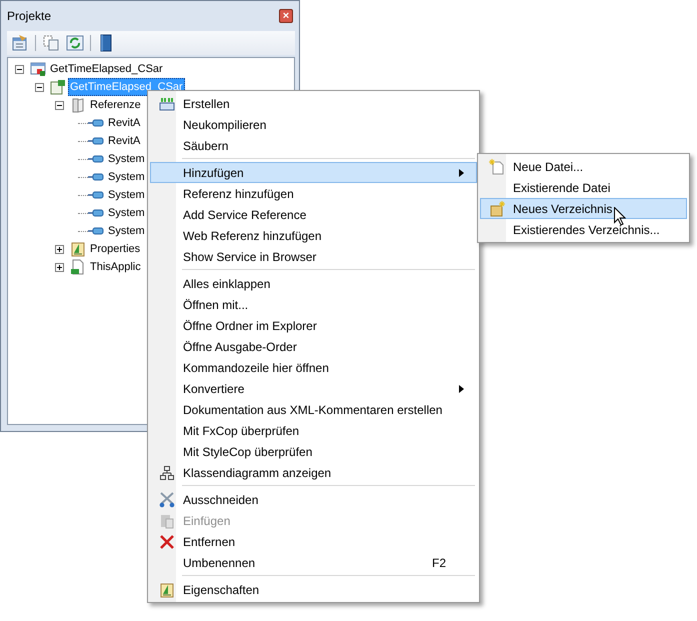 The width and height of the screenshot is (697, 621). What do you see at coordinates (58, 87) in the screenshot?
I see `project-icon` at bounding box center [58, 87].